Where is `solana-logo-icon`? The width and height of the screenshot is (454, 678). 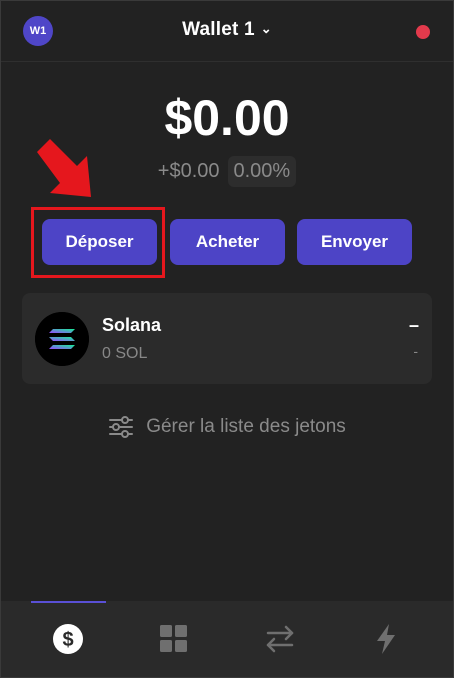 solana-logo-icon is located at coordinates (62, 339).